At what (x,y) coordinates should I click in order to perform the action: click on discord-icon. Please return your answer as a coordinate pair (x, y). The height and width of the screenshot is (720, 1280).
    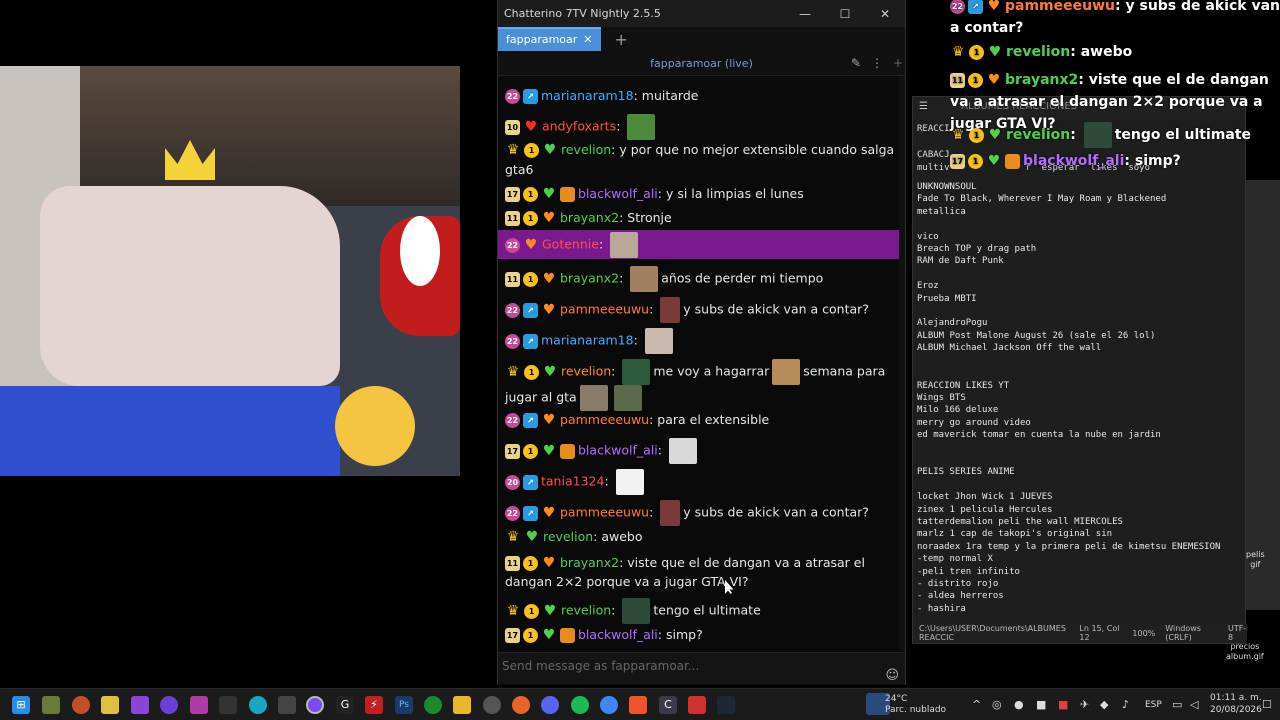
    Looking at the image, I should click on (550, 705).